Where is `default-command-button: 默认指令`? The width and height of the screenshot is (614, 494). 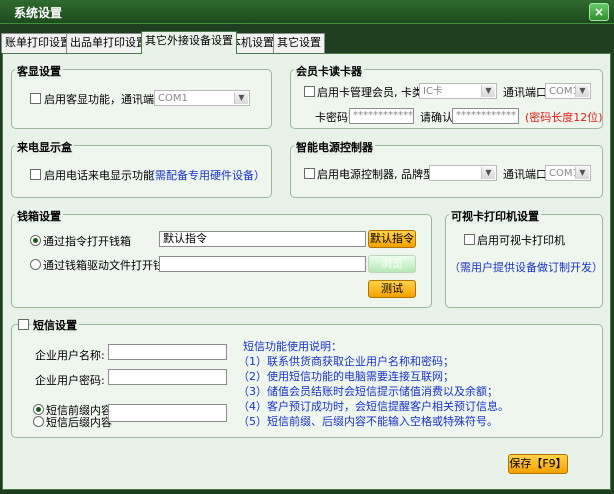 default-command-button: 默认指令 is located at coordinates (392, 239).